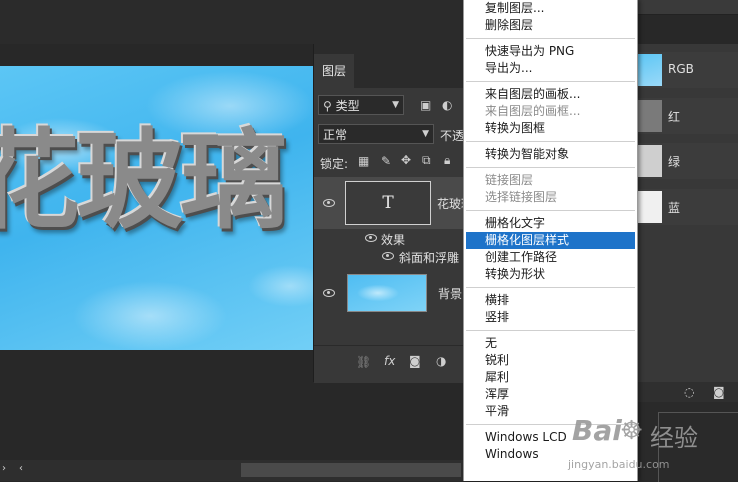  What do you see at coordinates (687, 161) in the screenshot?
I see `channel-row-green: 绿` at bounding box center [687, 161].